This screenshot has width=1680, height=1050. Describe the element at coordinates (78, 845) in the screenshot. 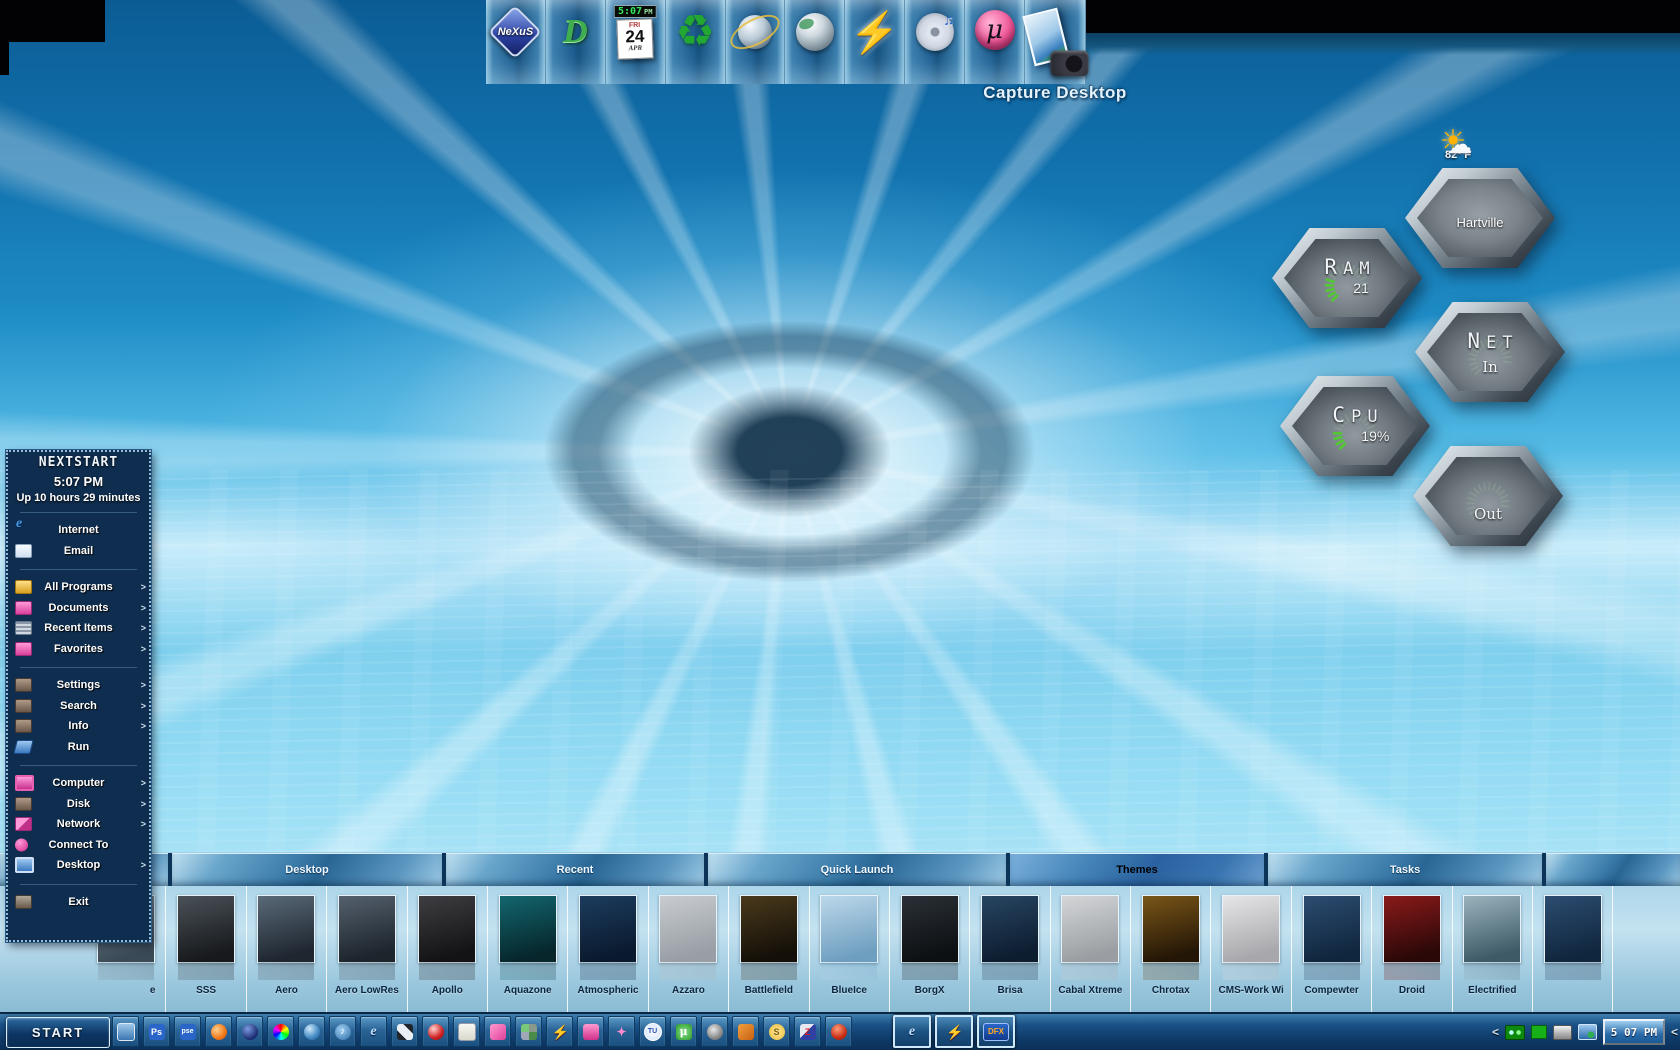

I see `menu-item-connect-to: Connect To` at that location.